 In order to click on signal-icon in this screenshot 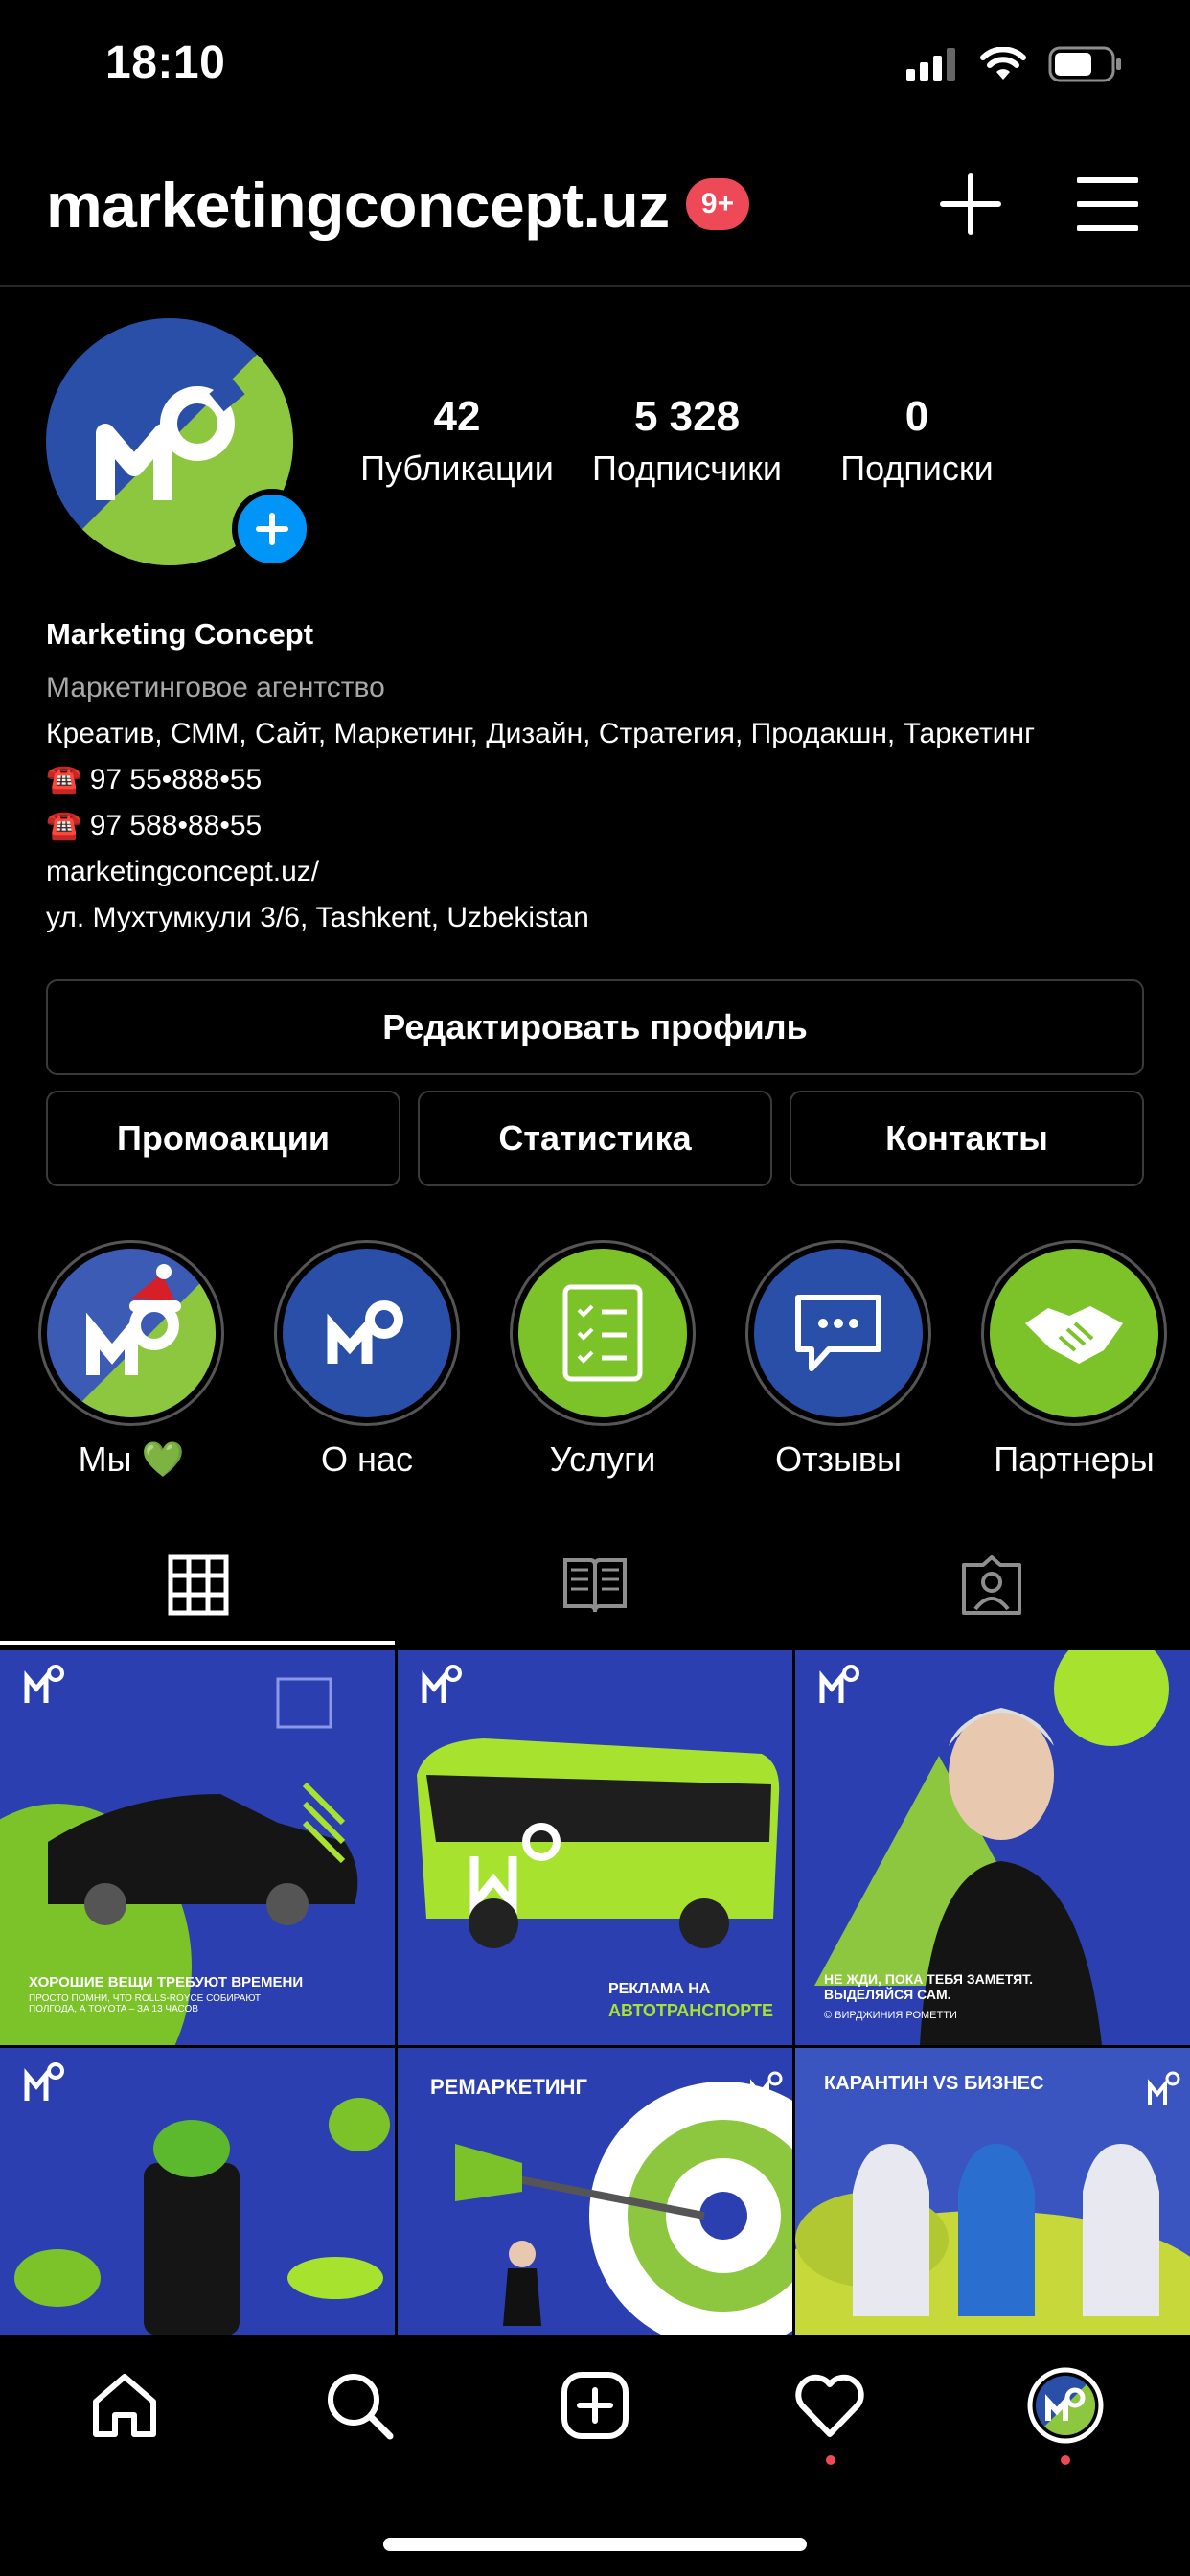, I will do `click(931, 64)`.